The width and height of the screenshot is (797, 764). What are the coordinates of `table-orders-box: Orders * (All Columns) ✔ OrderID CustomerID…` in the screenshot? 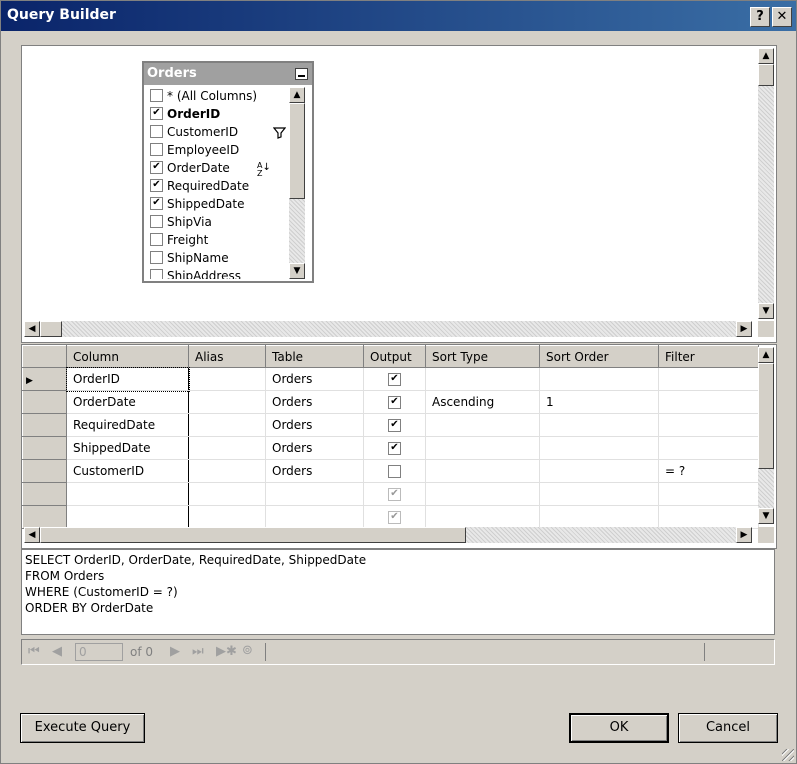 It's located at (228, 172).